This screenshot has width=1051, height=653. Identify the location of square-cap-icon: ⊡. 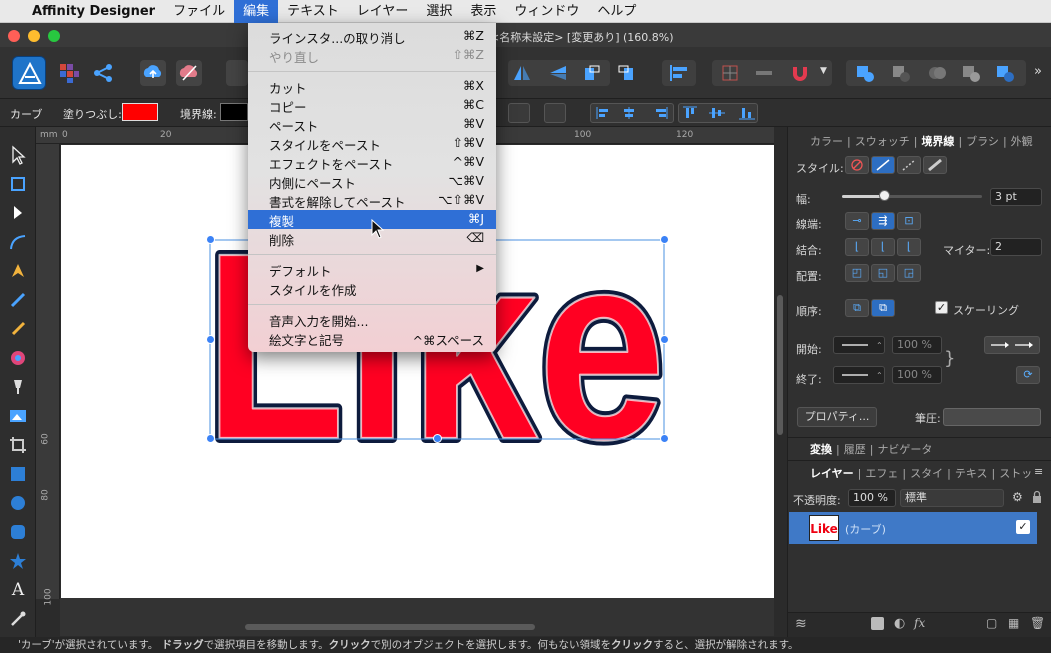
(909, 221).